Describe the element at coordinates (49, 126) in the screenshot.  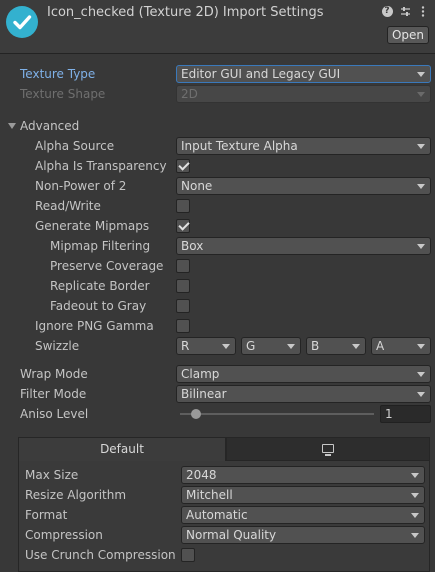
I see `advanced-foldout: Advanced` at that location.